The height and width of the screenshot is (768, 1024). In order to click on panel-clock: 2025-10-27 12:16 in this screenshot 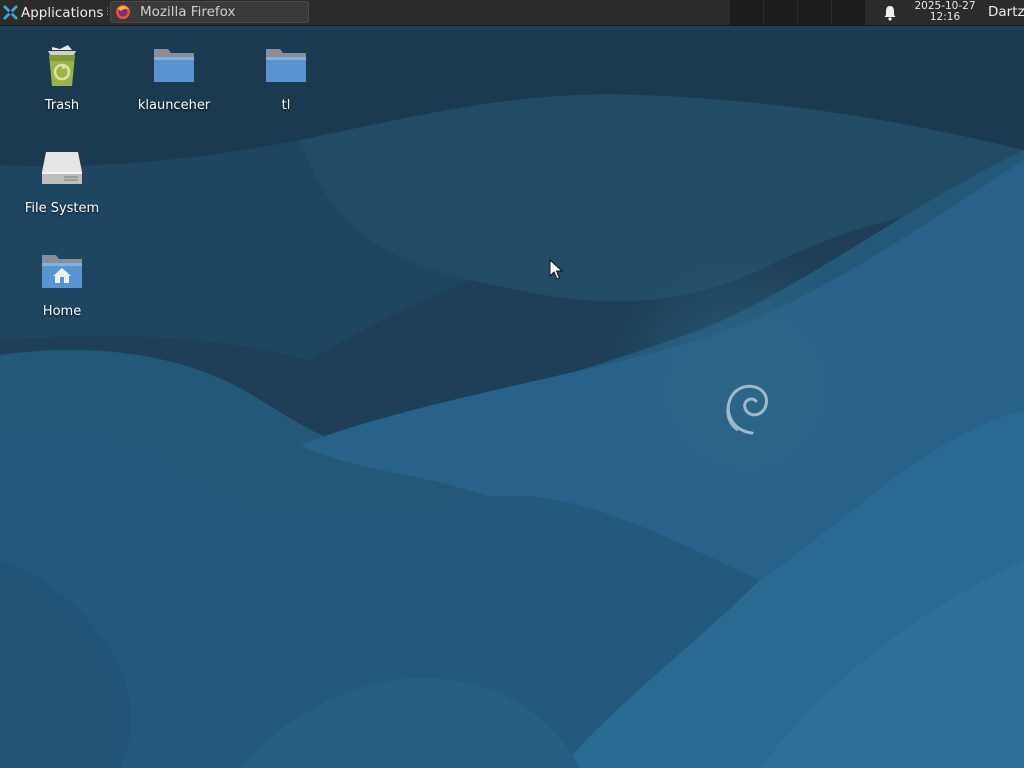, I will do `click(945, 13)`.